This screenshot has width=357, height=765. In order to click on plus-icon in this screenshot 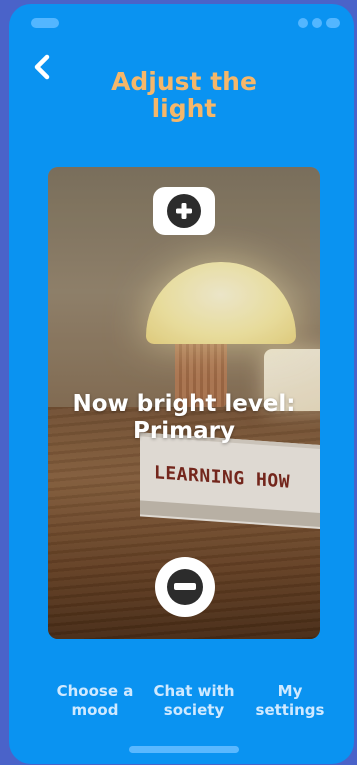, I will do `click(184, 211)`.